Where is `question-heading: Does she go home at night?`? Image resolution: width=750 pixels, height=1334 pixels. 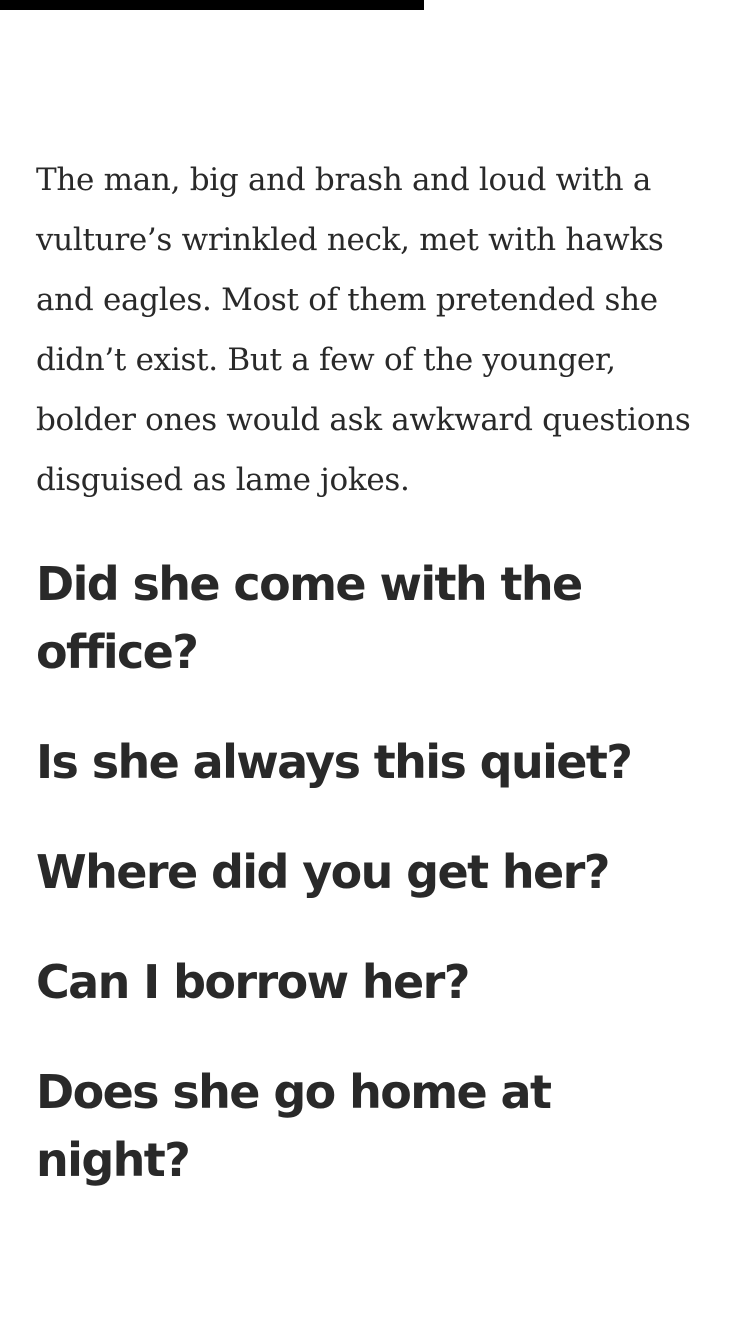 question-heading: Does she go home at night? is located at coordinates (294, 1126).